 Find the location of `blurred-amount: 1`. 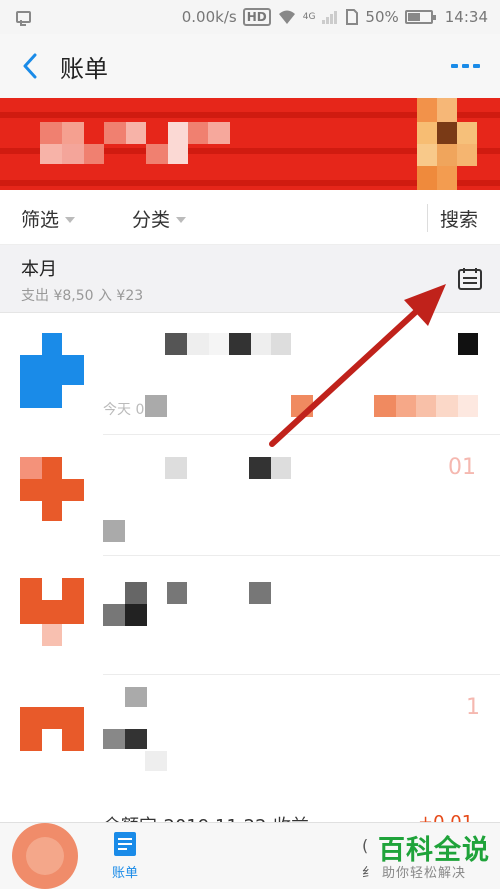

blurred-amount: 1 is located at coordinates (473, 707).